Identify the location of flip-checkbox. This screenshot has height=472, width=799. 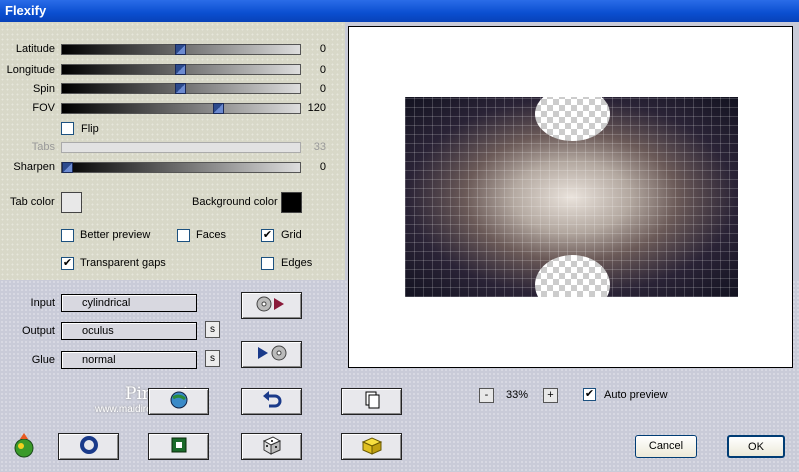
(67, 128).